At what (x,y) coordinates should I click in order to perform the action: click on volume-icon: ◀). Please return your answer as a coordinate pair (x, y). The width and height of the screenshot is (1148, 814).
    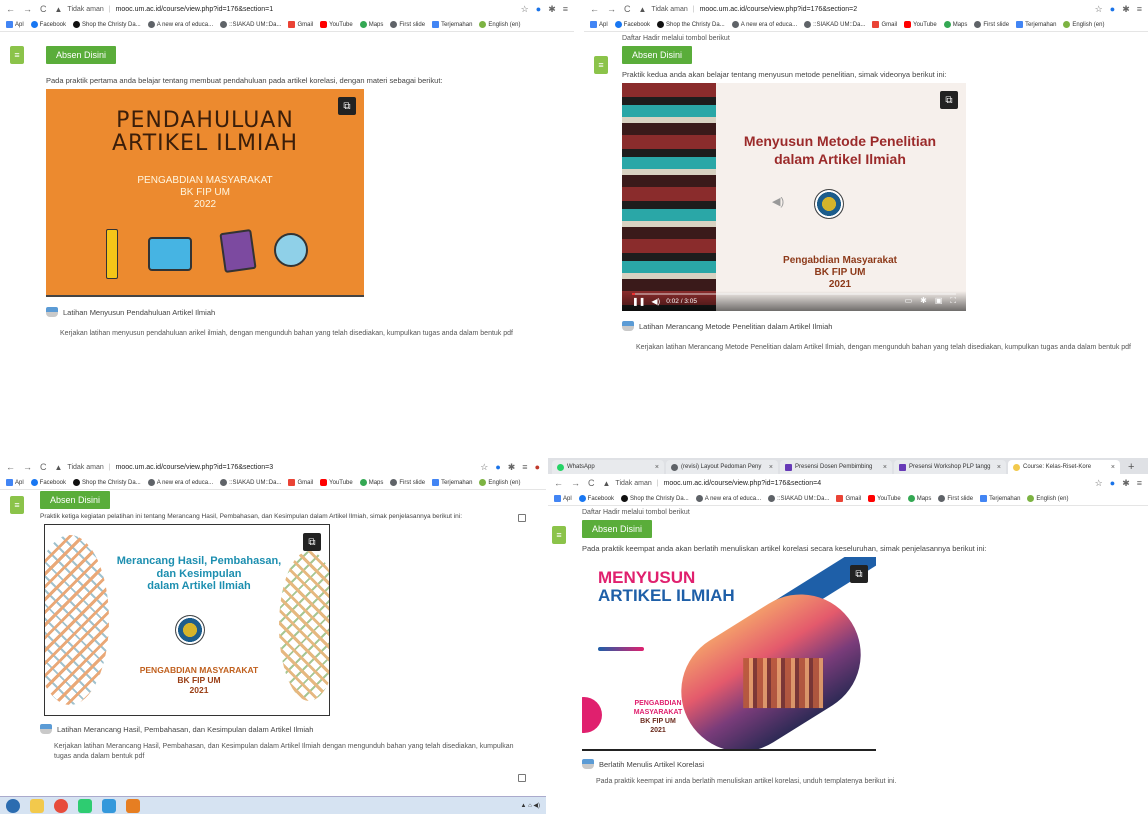
    Looking at the image, I should click on (655, 301).